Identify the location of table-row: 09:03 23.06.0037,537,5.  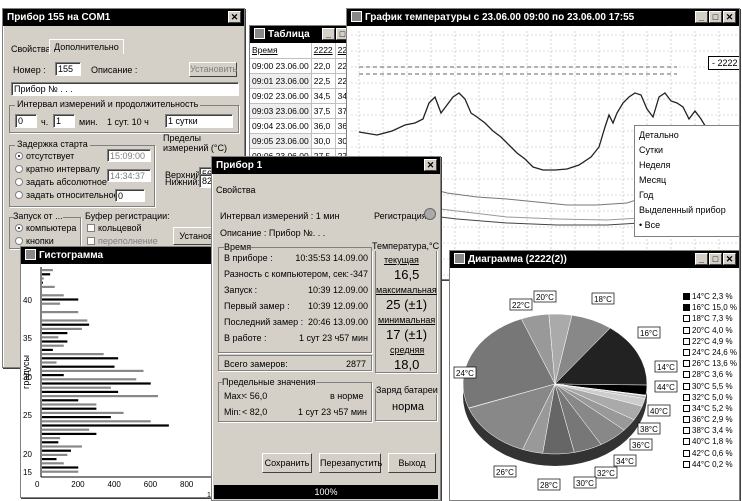
(305, 111).